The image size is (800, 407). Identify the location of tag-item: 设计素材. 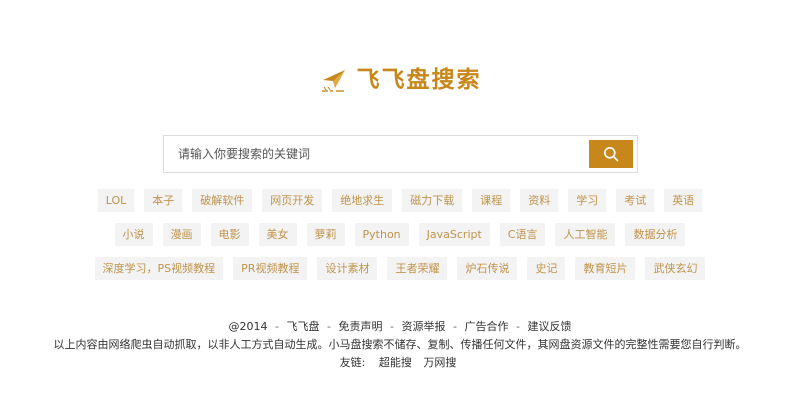
(347, 268).